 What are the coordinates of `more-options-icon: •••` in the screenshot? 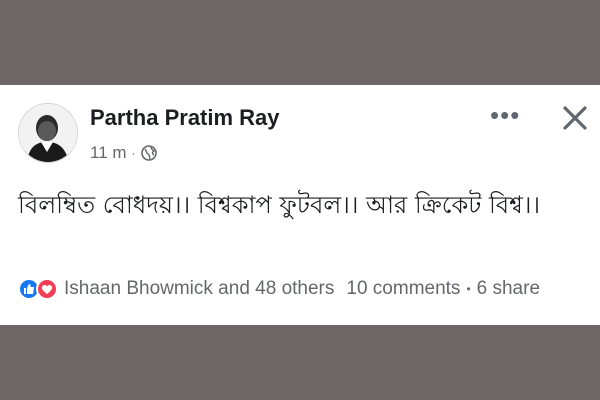 It's located at (505, 115).